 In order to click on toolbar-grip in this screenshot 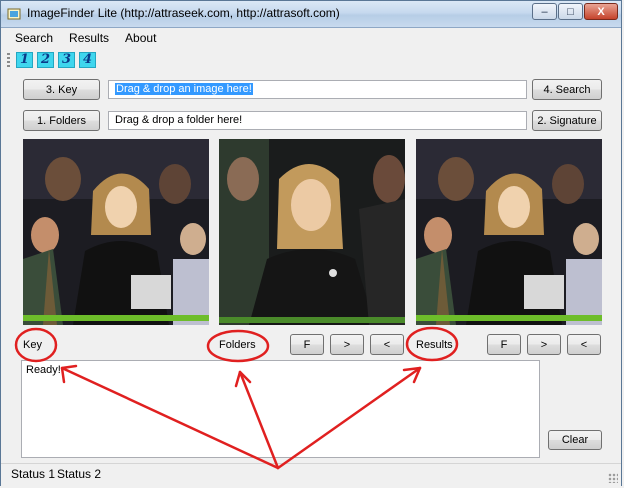, I will do `click(8, 60)`.